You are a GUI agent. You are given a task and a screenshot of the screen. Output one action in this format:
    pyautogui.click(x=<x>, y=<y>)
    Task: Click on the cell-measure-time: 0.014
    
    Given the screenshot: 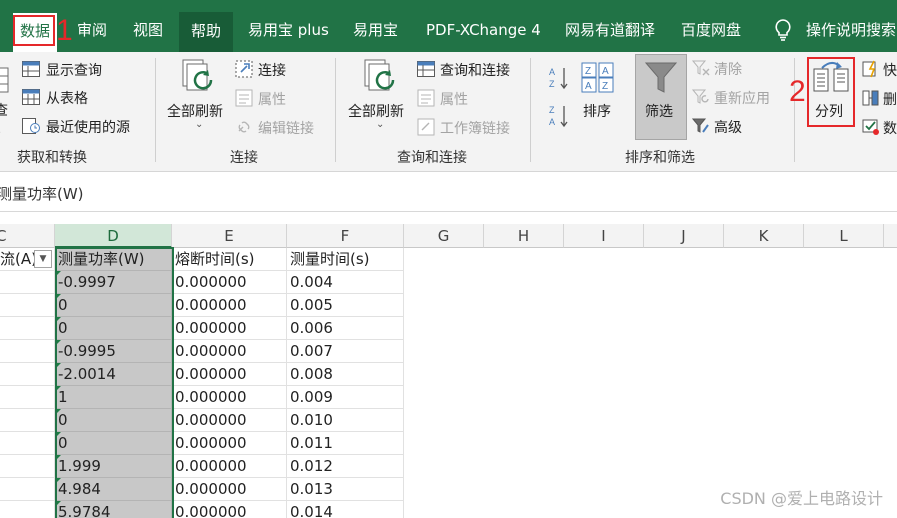 What is the action you would take?
    pyautogui.click(x=345, y=509)
    